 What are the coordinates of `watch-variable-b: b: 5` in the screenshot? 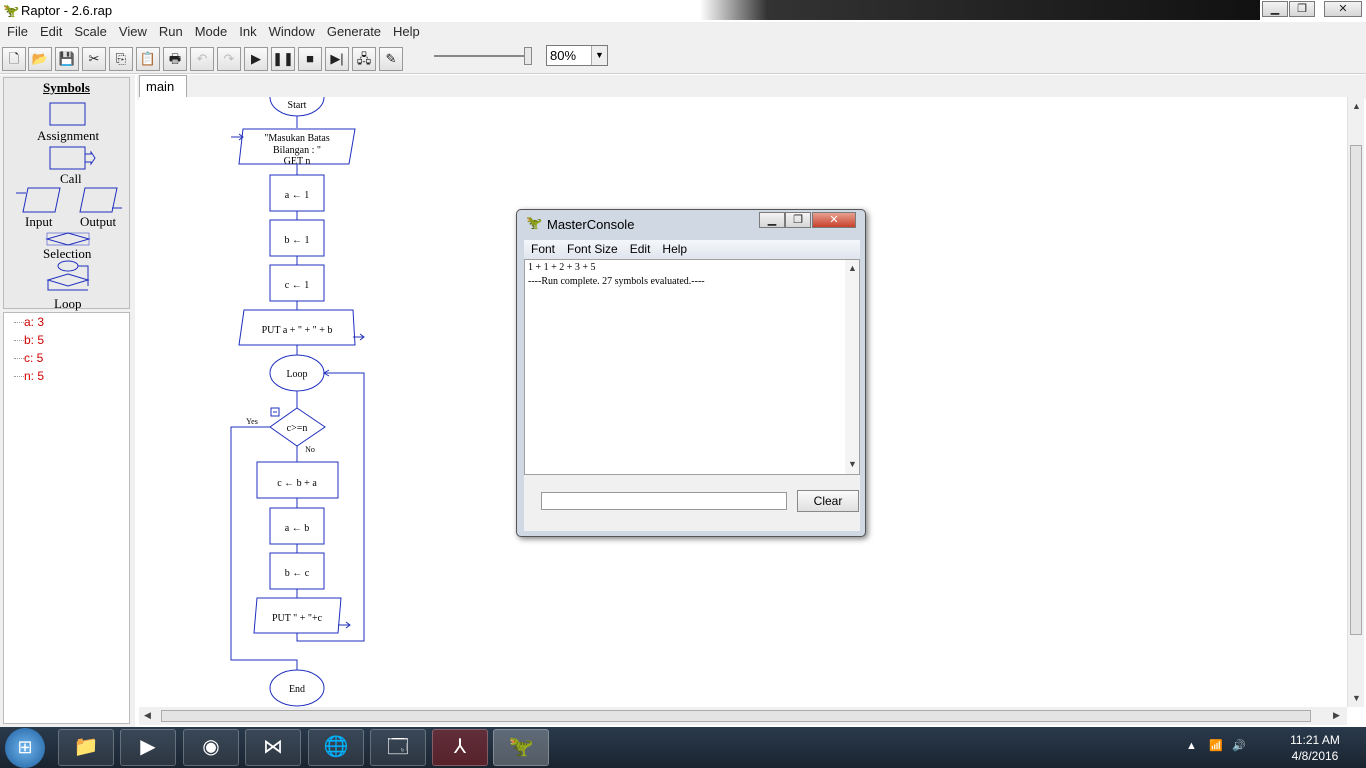 It's located at (34, 340).